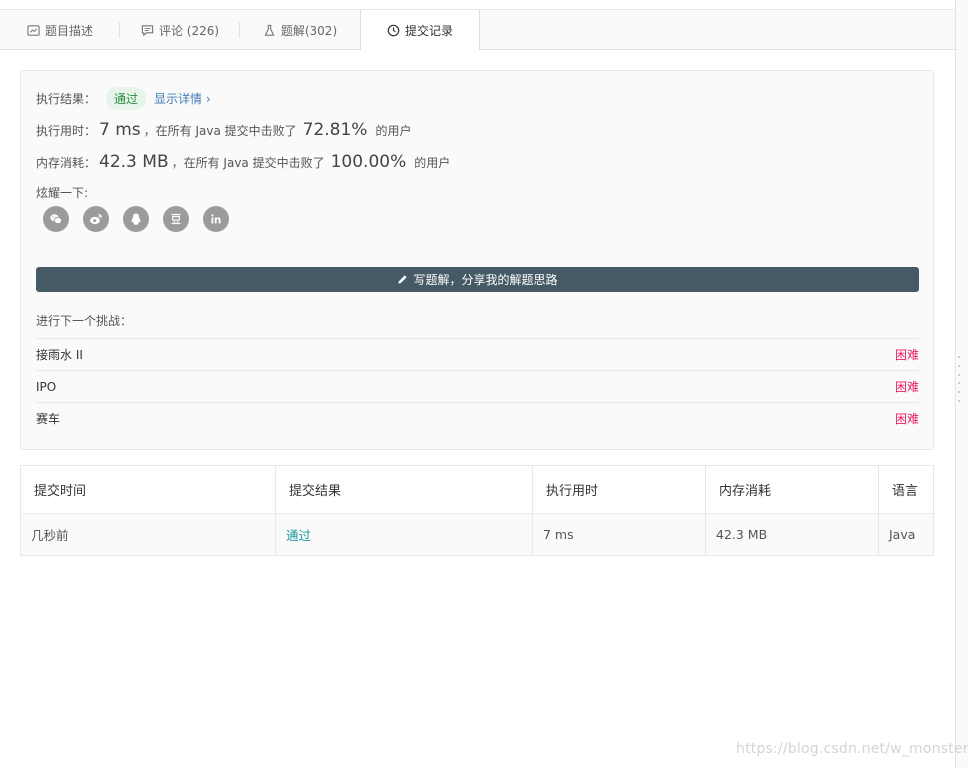 The width and height of the screenshot is (968, 768). What do you see at coordinates (432, 163) in the screenshot?
I see `memory-suffix: 的用户` at bounding box center [432, 163].